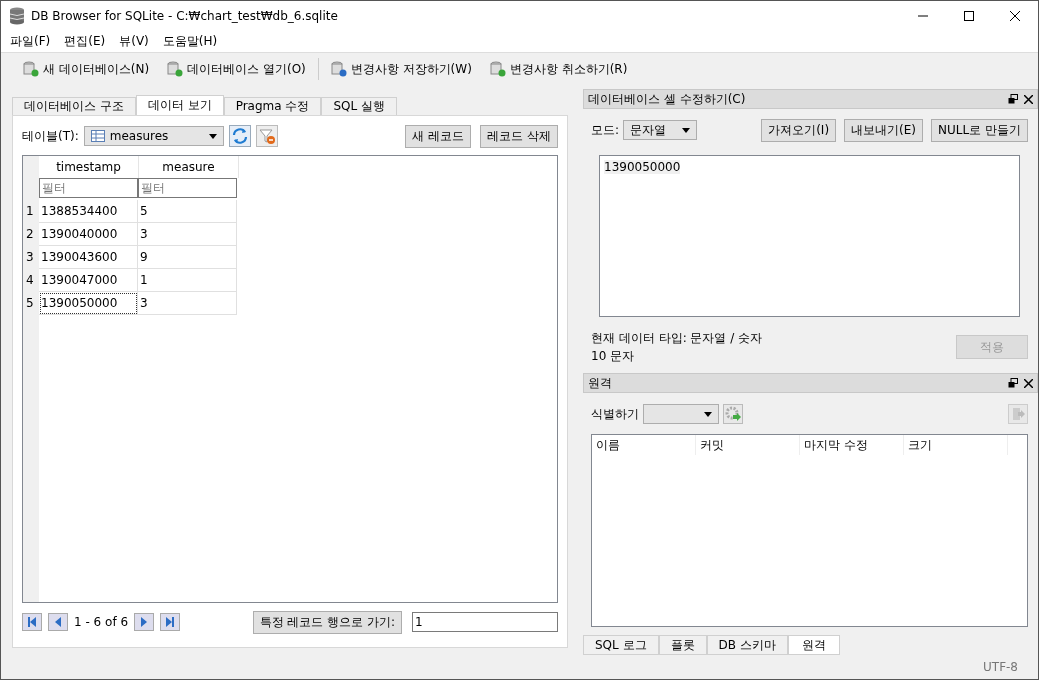 The image size is (1039, 680). I want to click on table-cell: 1390043600, so click(88, 257).